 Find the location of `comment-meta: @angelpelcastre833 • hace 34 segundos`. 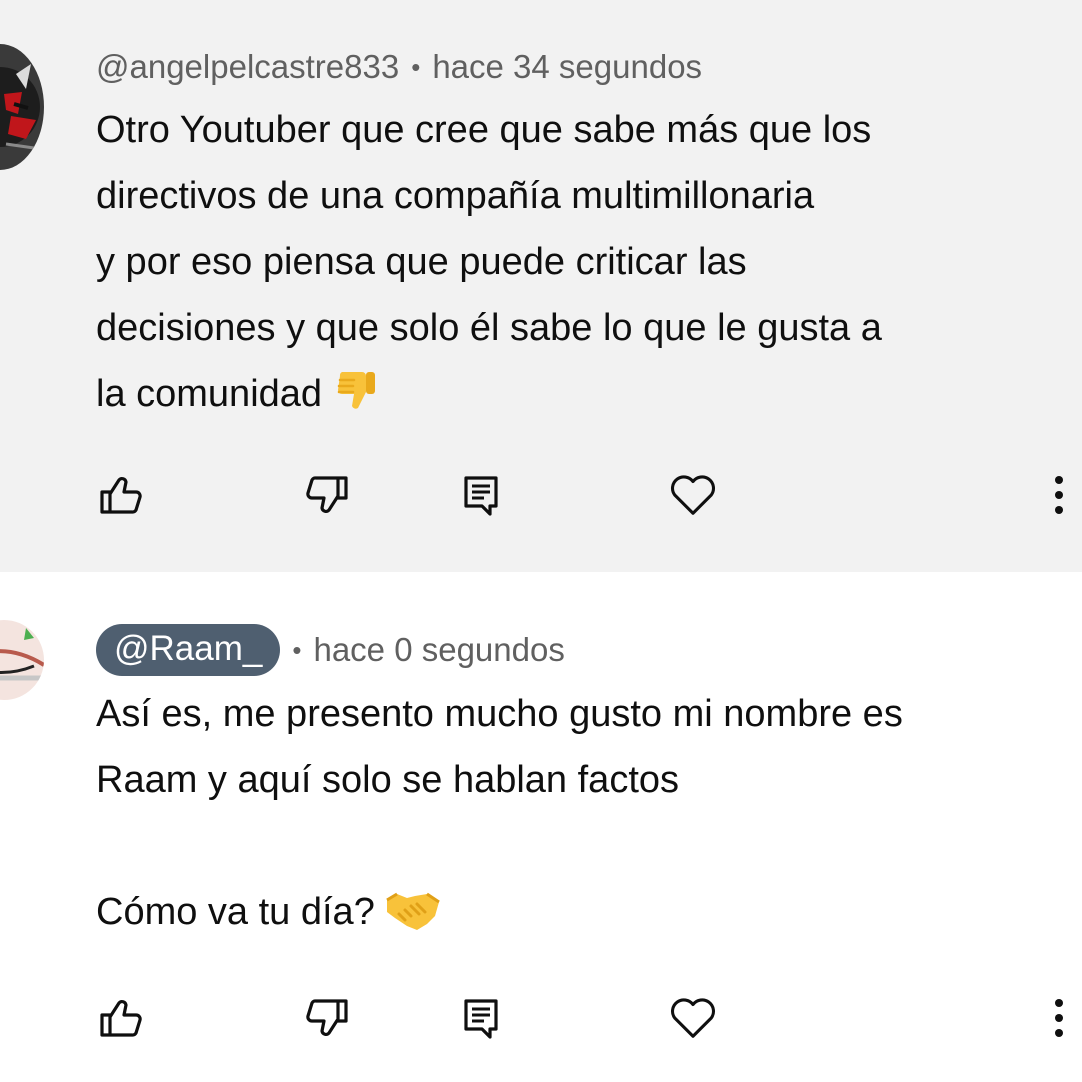

comment-meta: @angelpelcastre833 • hace 34 segundos is located at coordinates (399, 67).